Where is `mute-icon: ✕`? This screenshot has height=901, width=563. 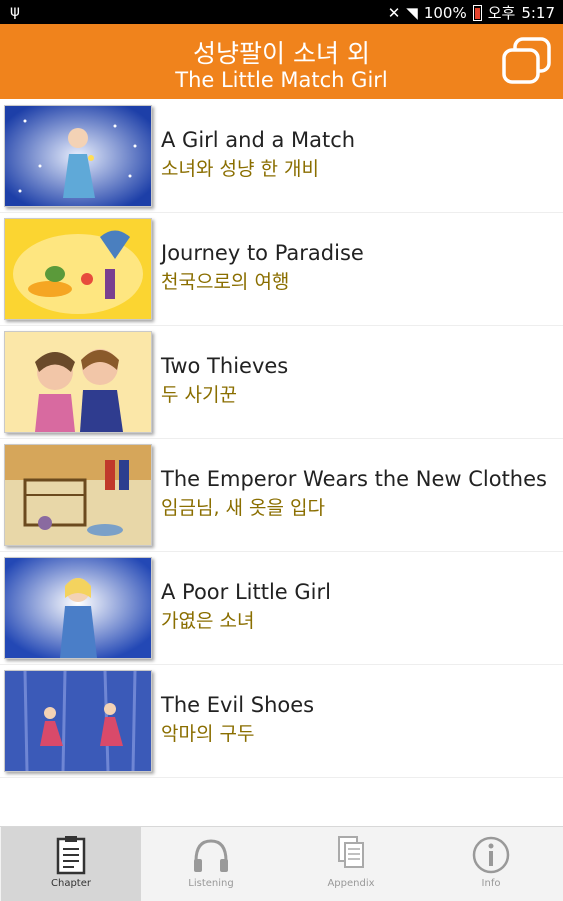 mute-icon: ✕ is located at coordinates (394, 12).